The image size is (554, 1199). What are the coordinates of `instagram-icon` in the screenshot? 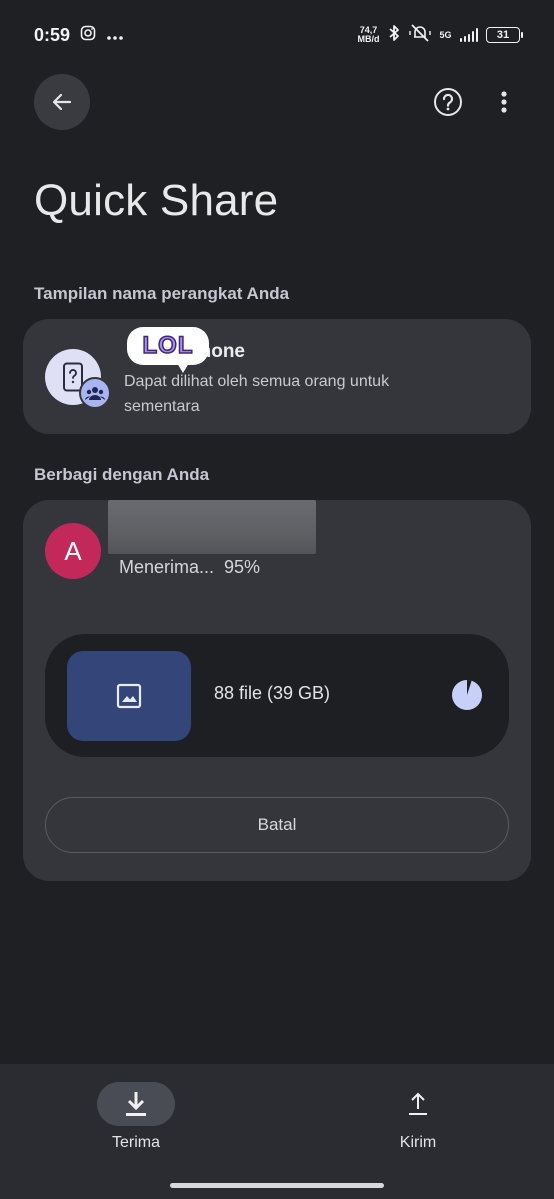 It's located at (88, 35).